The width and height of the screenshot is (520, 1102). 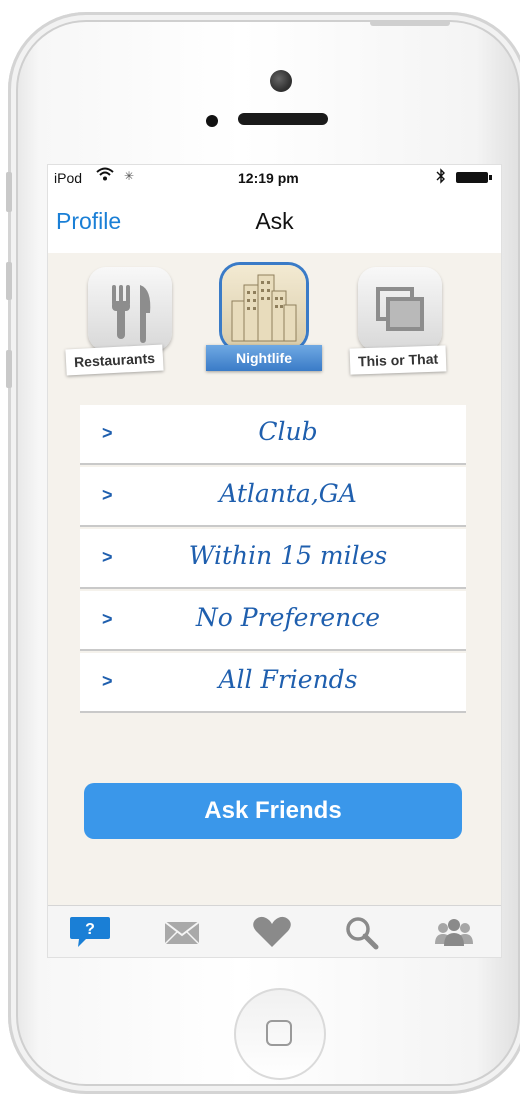 I want to click on question-mark: ?, so click(x=90, y=929).